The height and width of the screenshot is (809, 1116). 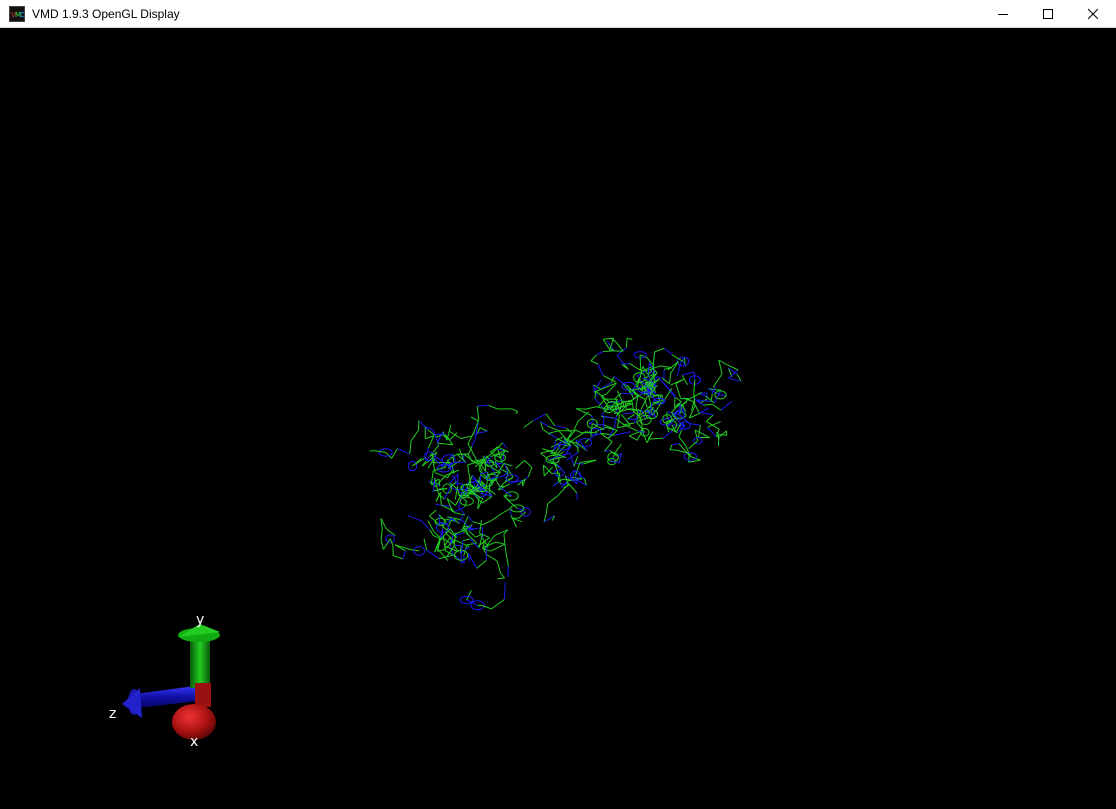 I want to click on z-axis-label: z, so click(x=112, y=714).